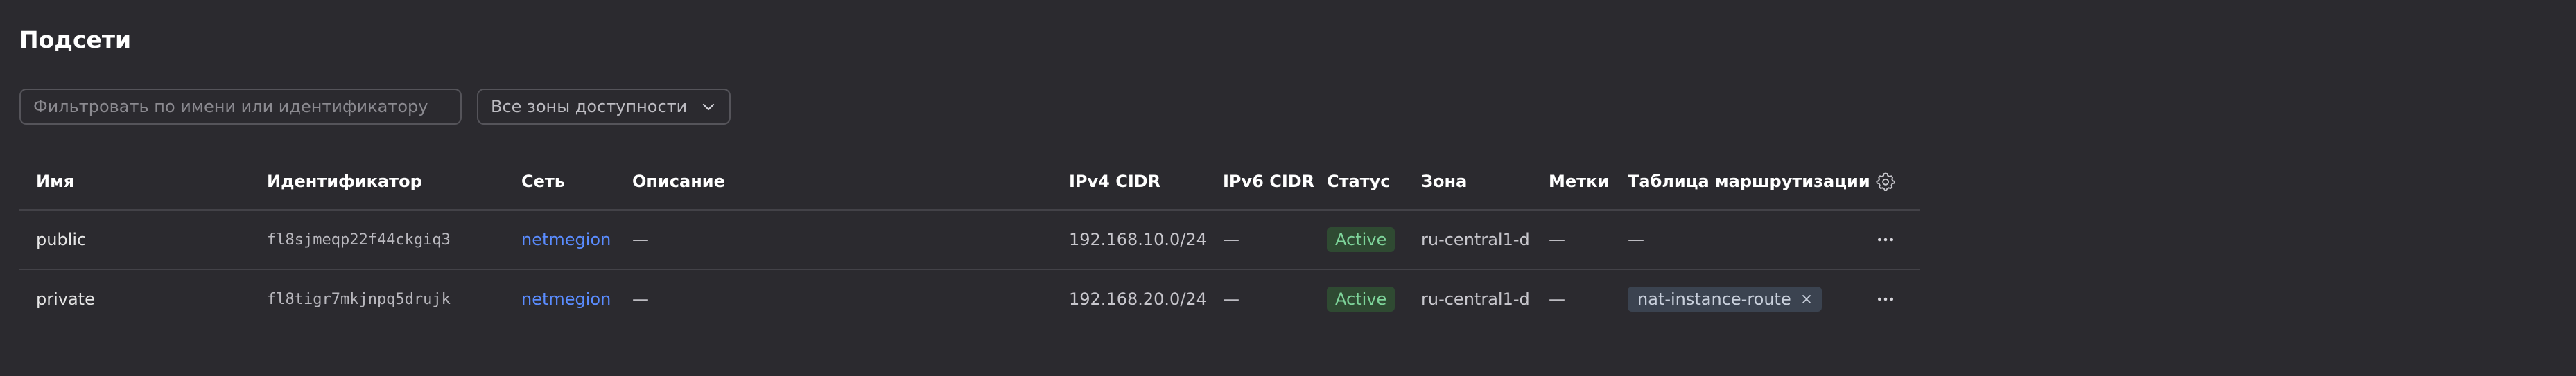 This screenshot has height=376, width=2576. What do you see at coordinates (1444, 181) in the screenshot?
I see `column-header-zone: Зона` at bounding box center [1444, 181].